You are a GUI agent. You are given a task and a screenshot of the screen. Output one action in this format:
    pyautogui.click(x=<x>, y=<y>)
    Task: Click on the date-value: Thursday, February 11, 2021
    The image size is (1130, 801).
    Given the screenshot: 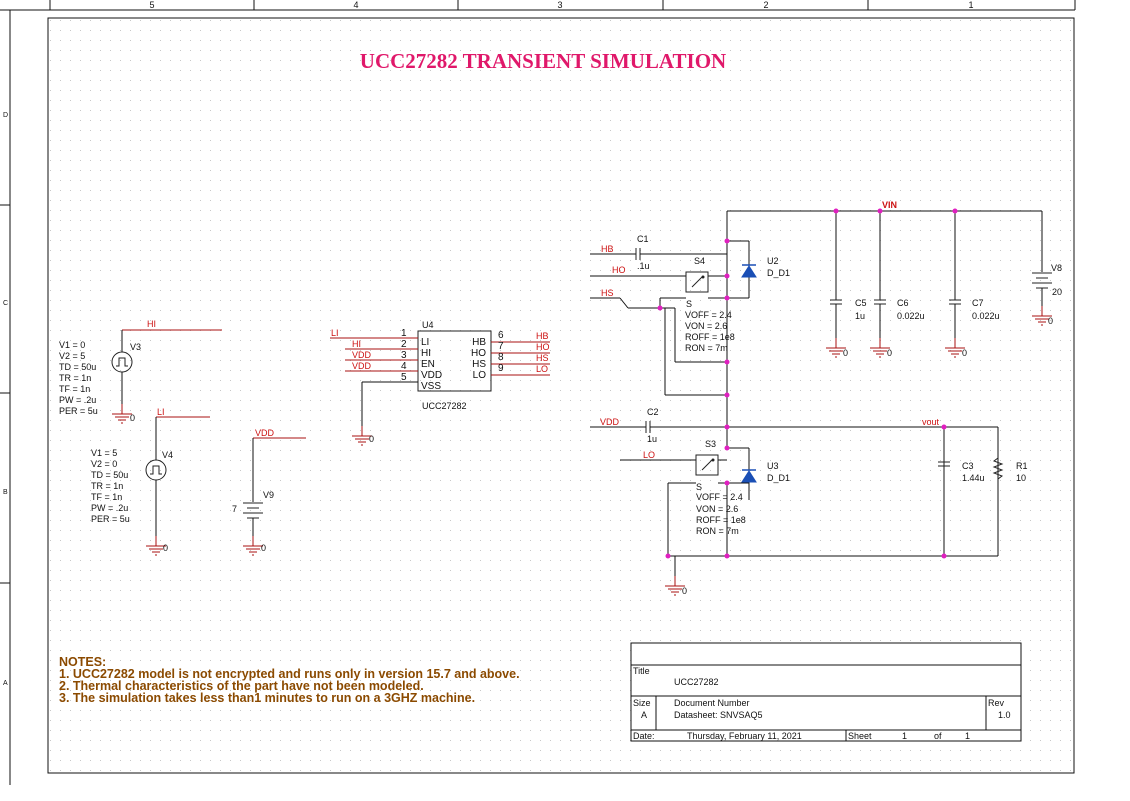 What is the action you would take?
    pyautogui.click(x=744, y=736)
    